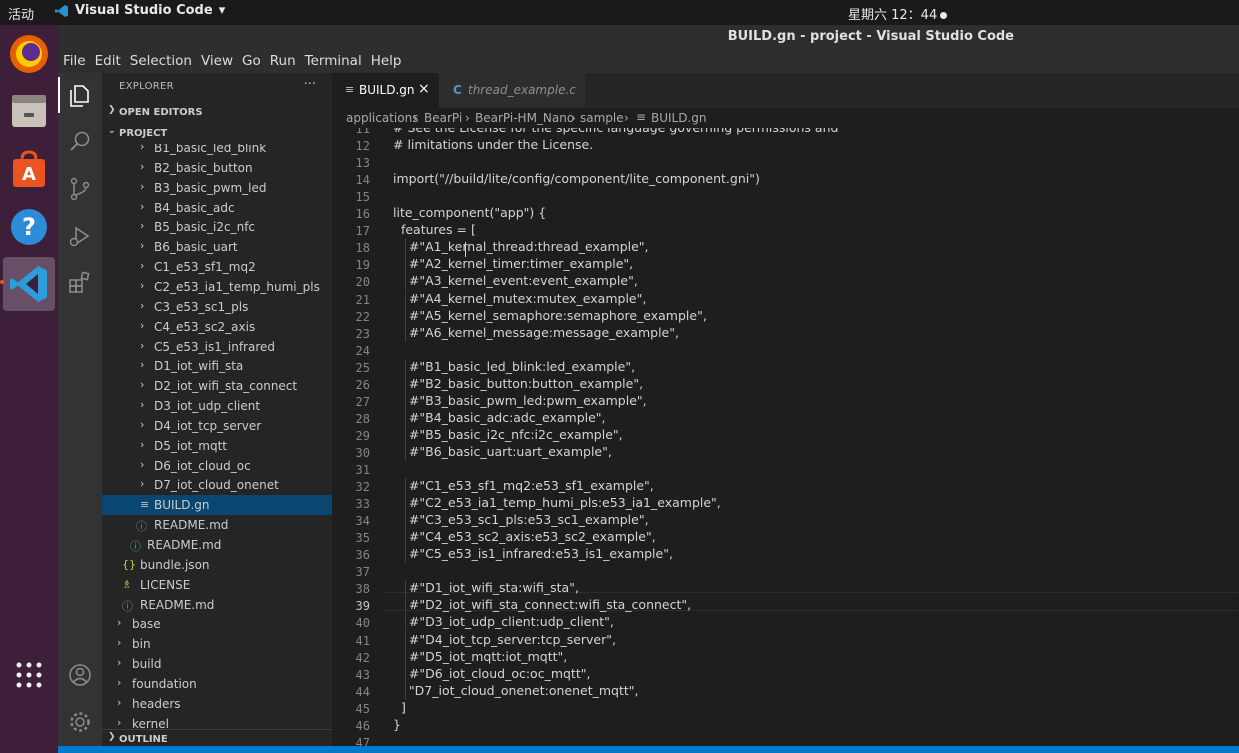  I want to click on line-number: 22, so click(362, 316).